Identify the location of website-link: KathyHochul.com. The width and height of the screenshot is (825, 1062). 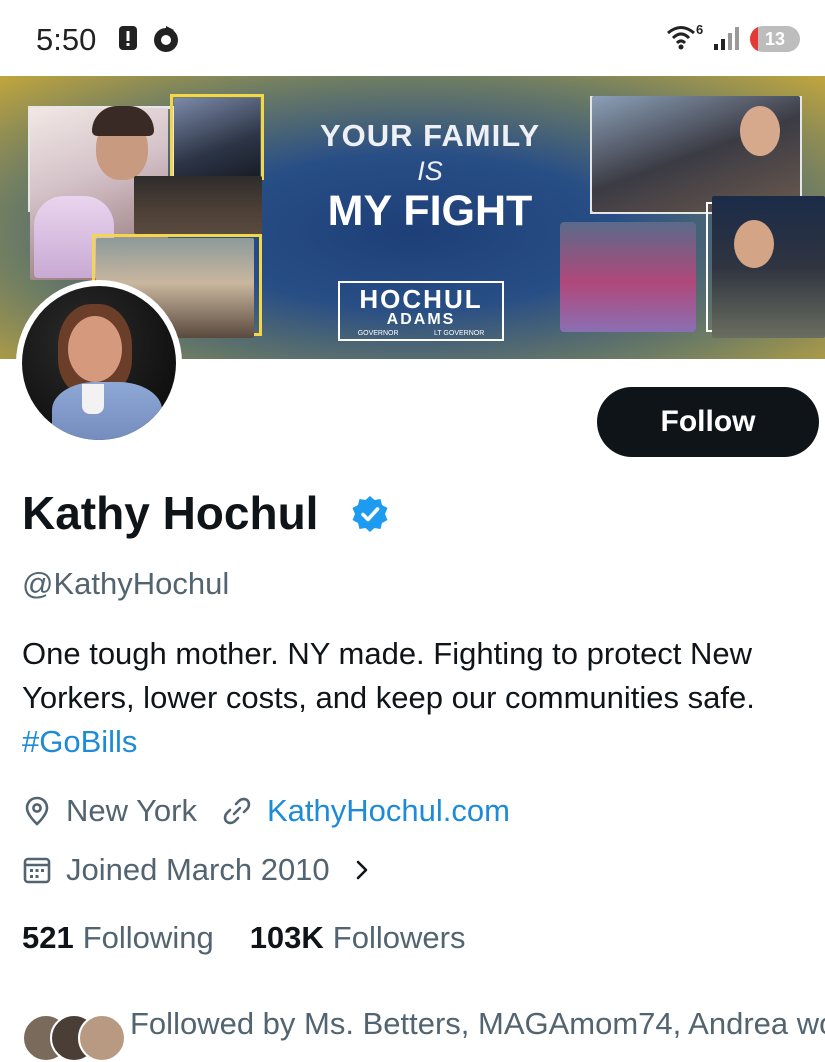
(388, 811).